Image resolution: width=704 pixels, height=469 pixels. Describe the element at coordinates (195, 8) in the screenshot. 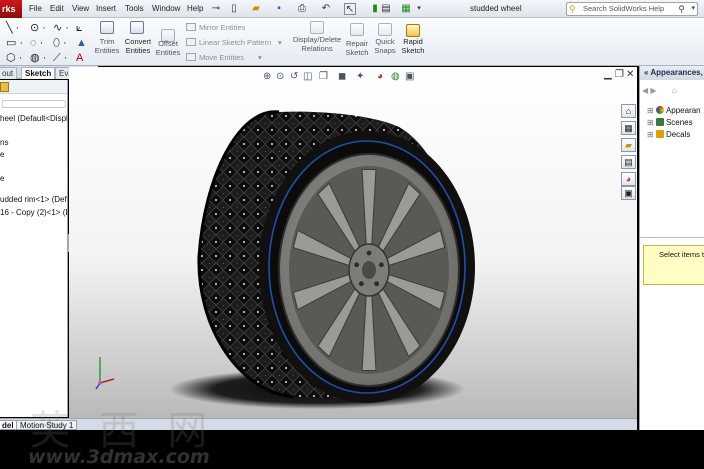

I see `menu-help: Help` at that location.